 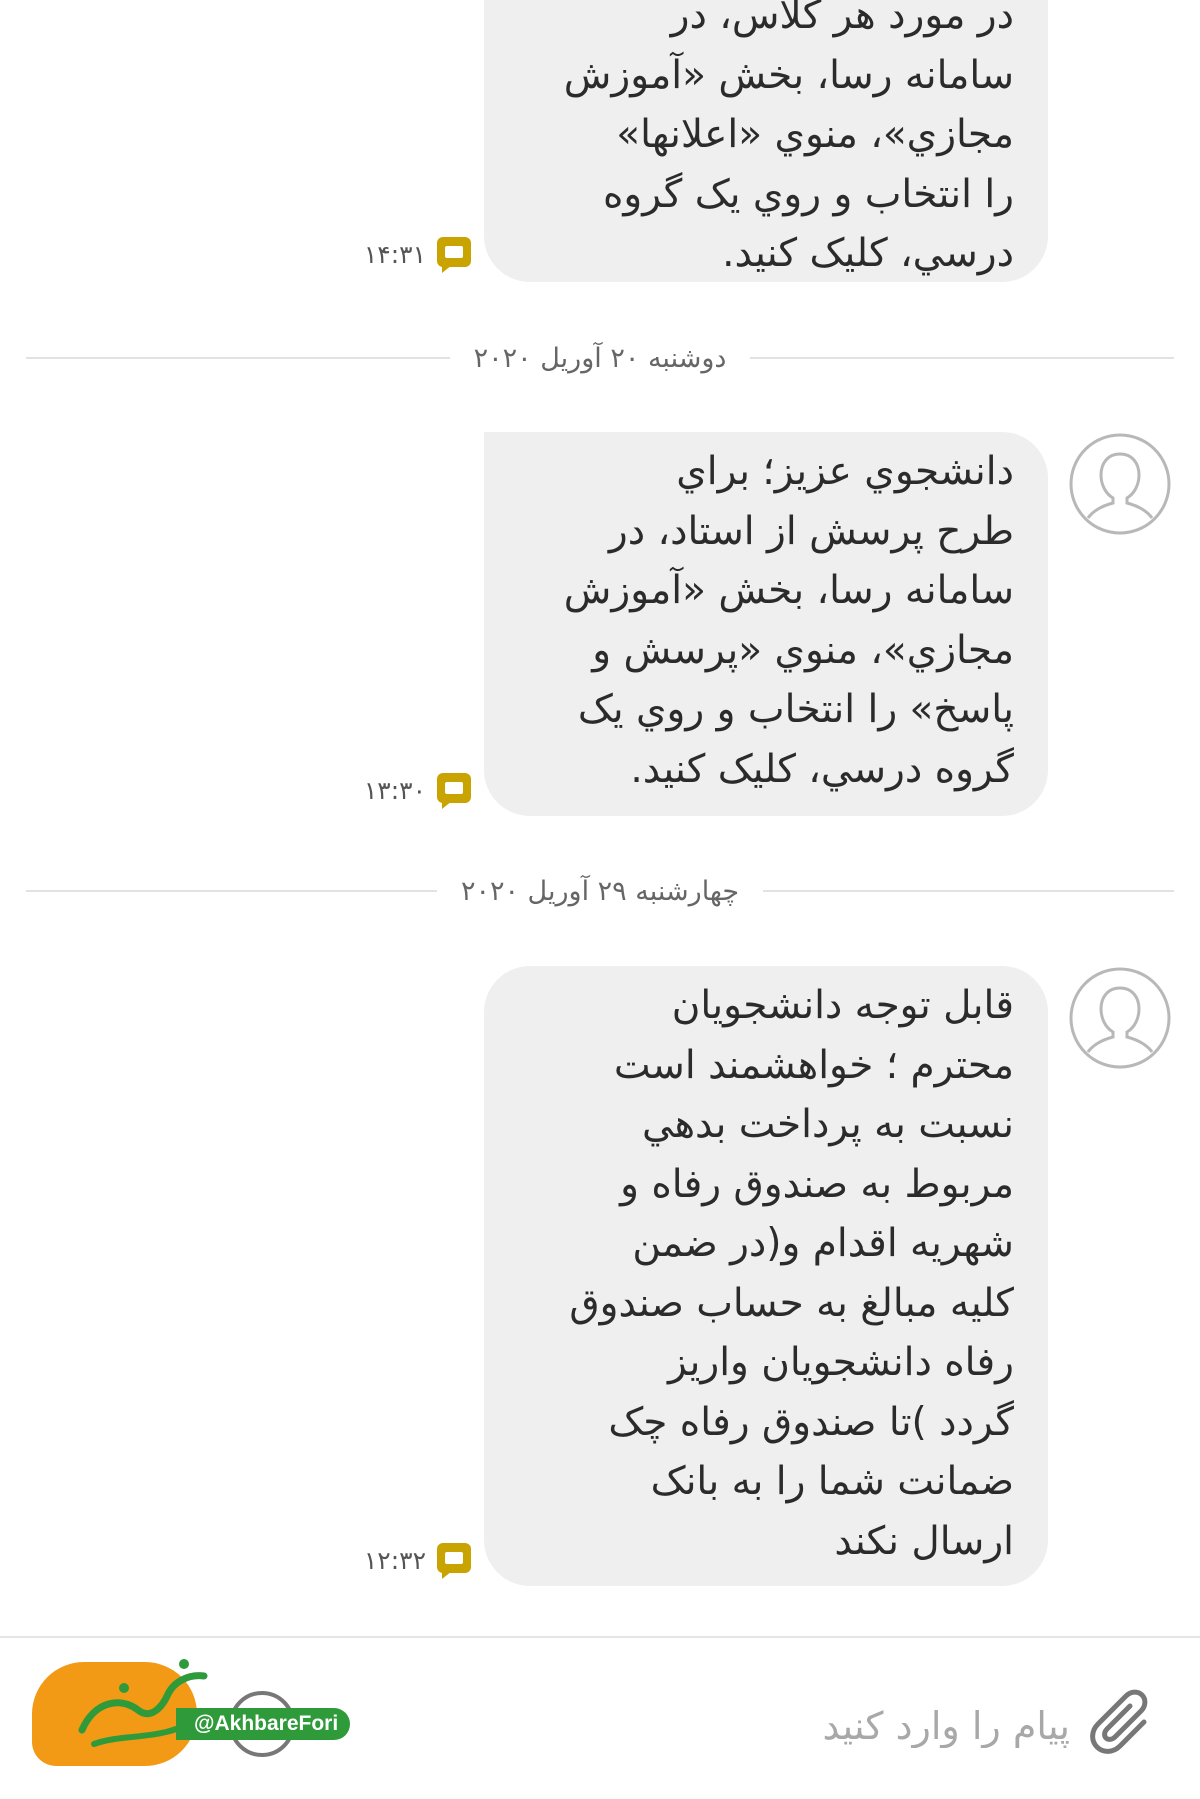 I want to click on message-text-line: گردد )تا صندوق رفاه چک, so click(x=811, y=1422).